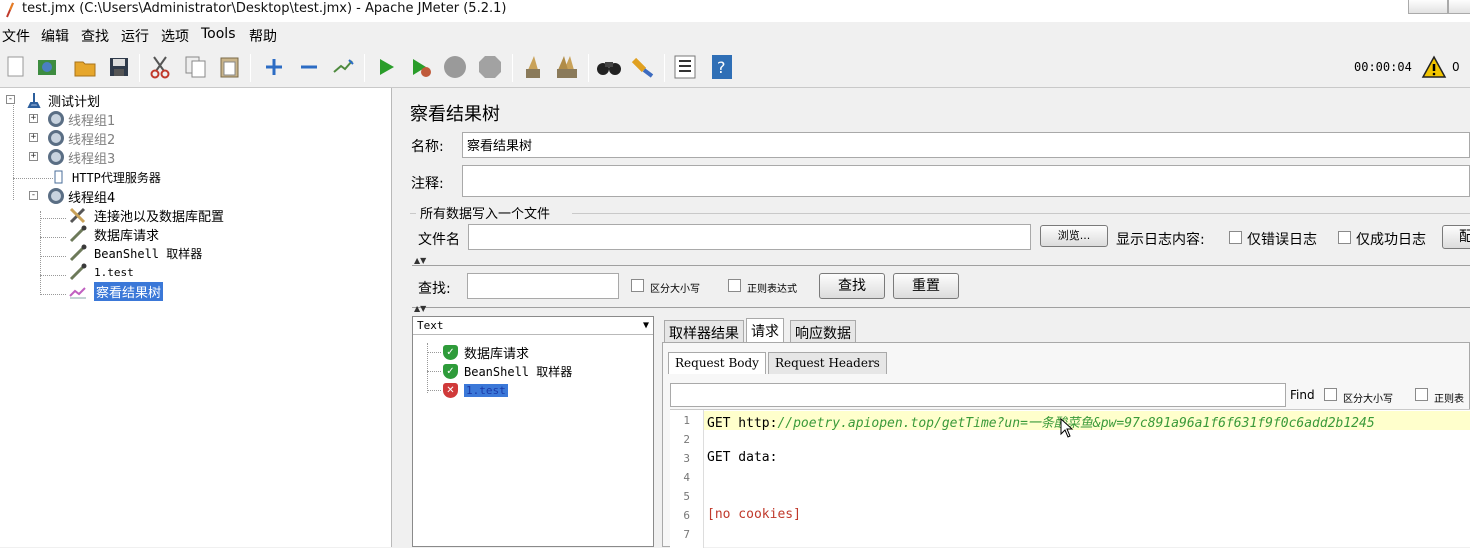 The width and height of the screenshot is (1470, 548). I want to click on tree-node-thread-group-2: 线程组2, so click(81, 138).